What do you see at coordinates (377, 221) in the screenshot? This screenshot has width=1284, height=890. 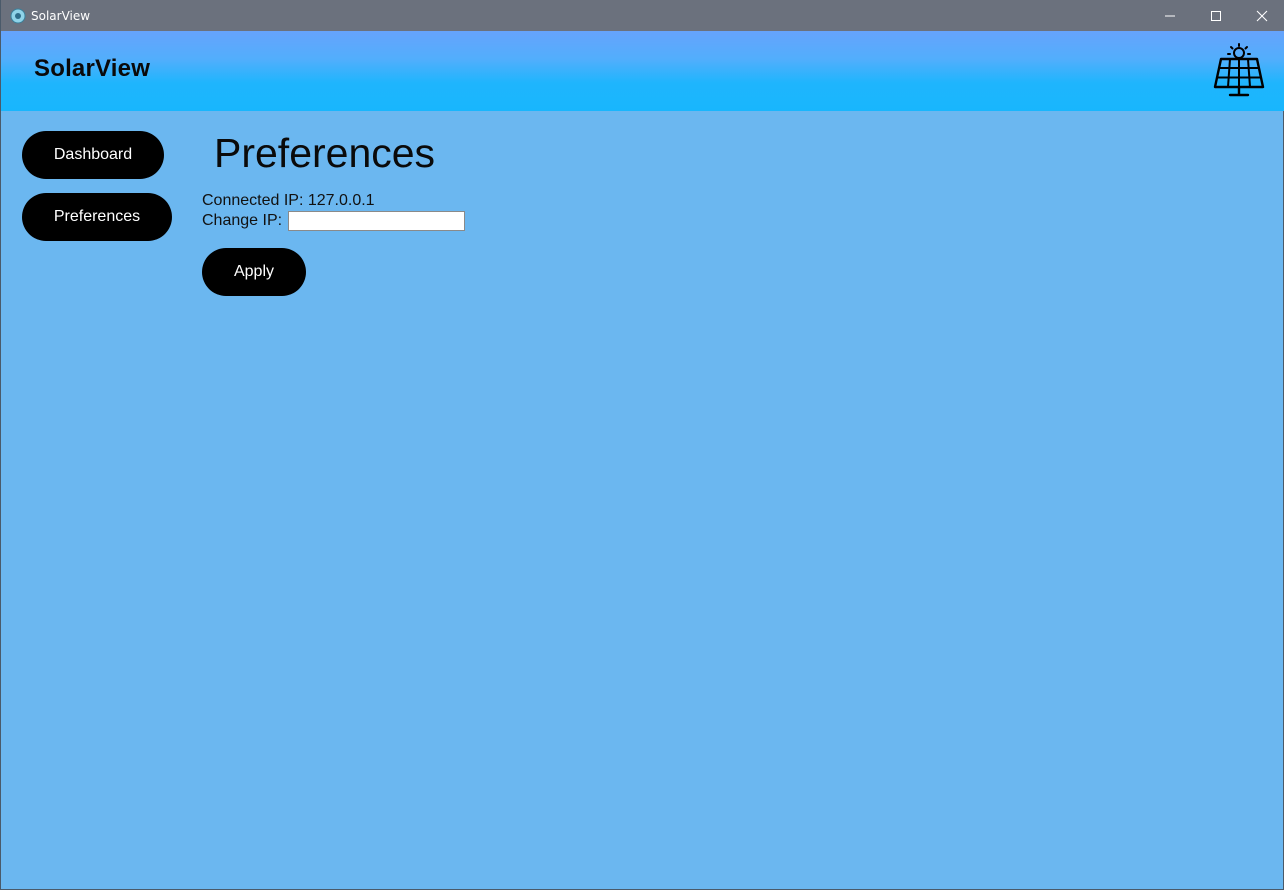 I see `change-ip-input` at bounding box center [377, 221].